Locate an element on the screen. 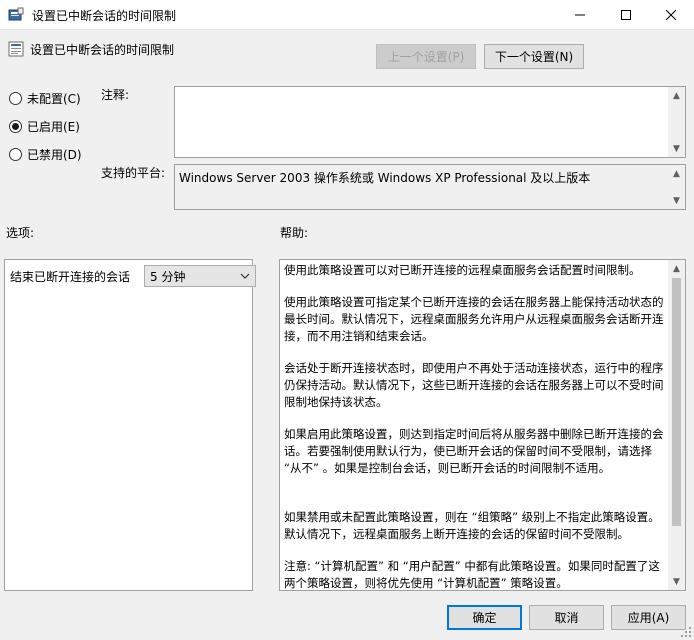  maximize-icon is located at coordinates (626, 15).